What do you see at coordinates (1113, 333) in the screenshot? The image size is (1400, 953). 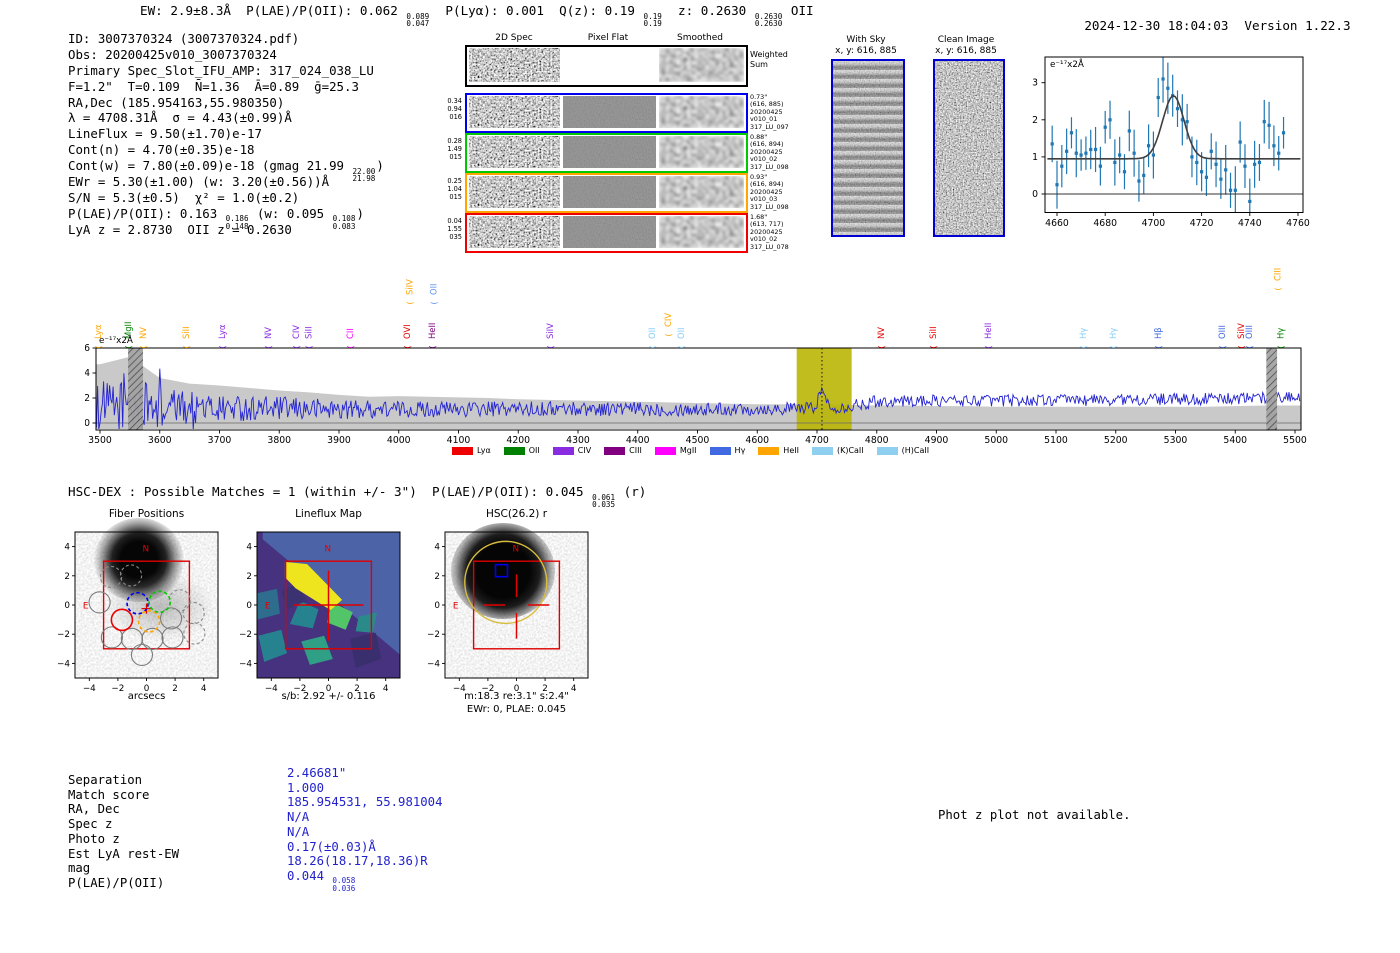 I see `emission-line-label: Hγ` at bounding box center [1113, 333].